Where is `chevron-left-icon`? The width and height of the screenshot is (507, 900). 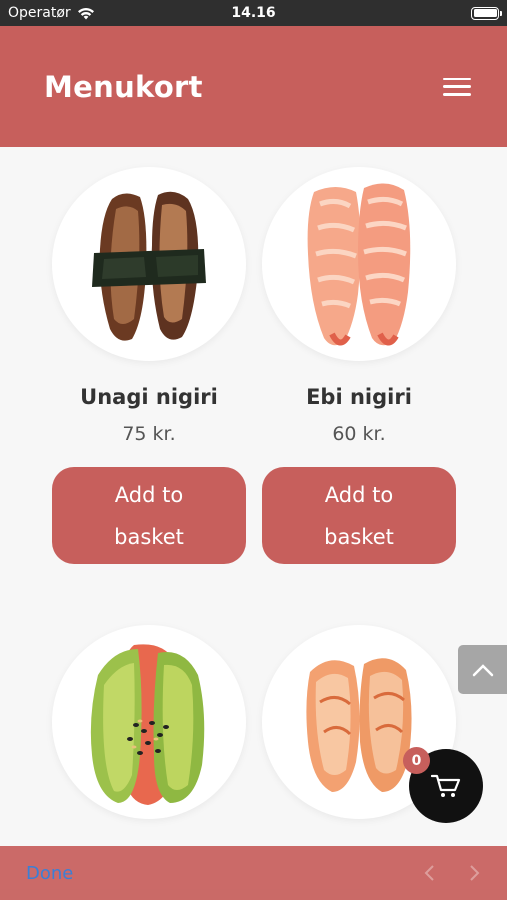
chevron-left-icon is located at coordinates (429, 873).